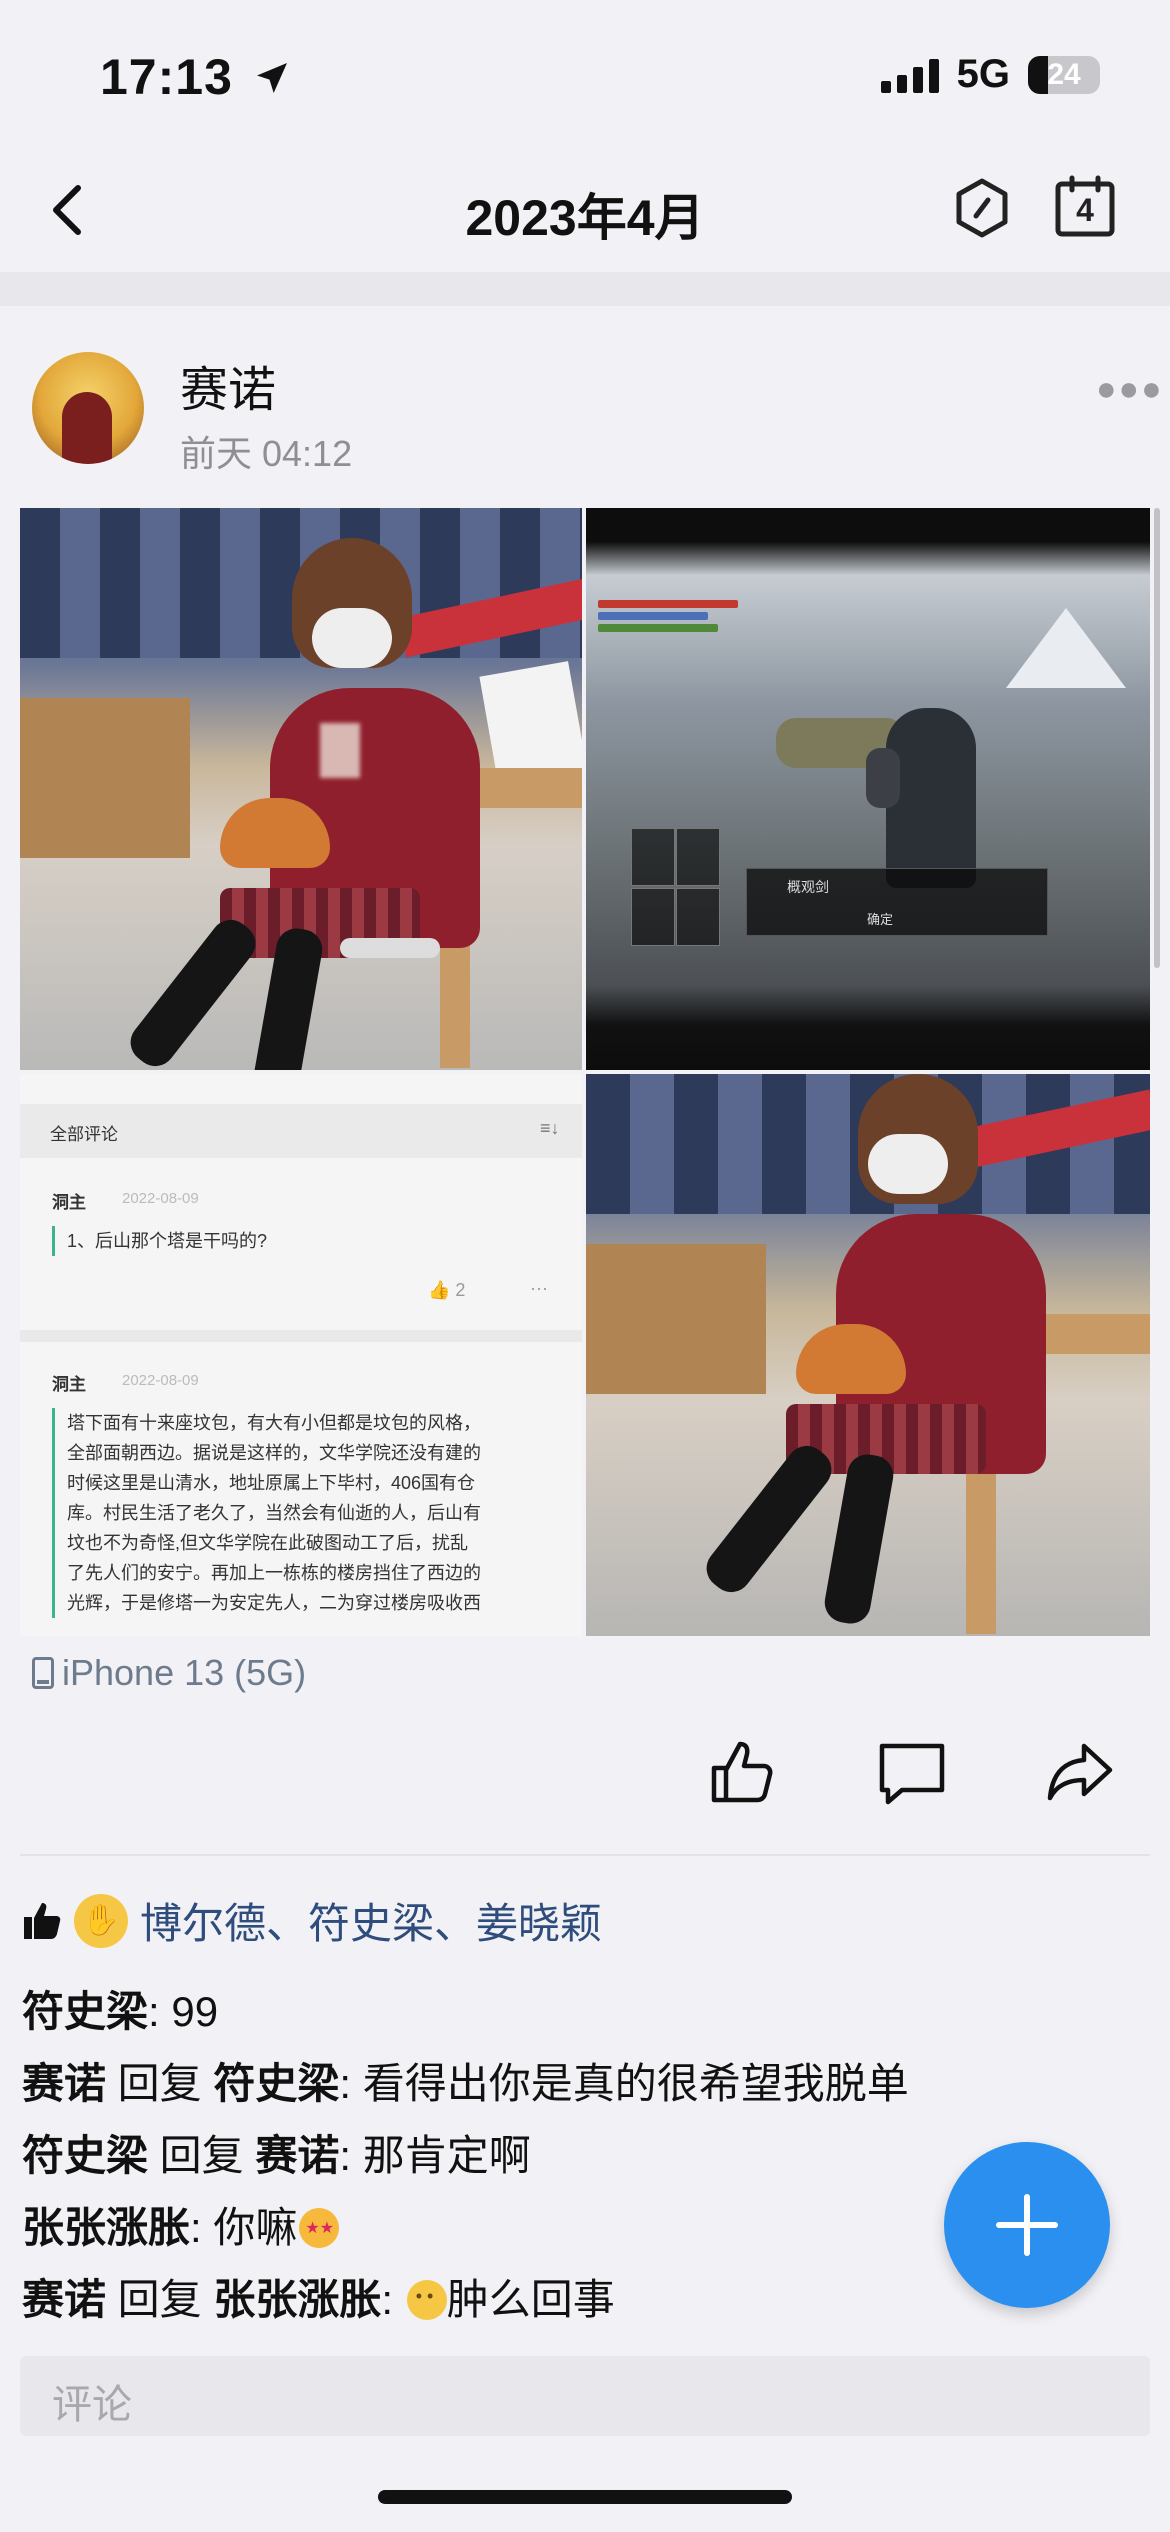 This screenshot has width=1170, height=2532. I want to click on comment-4: 张张涨胀: 你嘛 ★★, so click(181, 2224).